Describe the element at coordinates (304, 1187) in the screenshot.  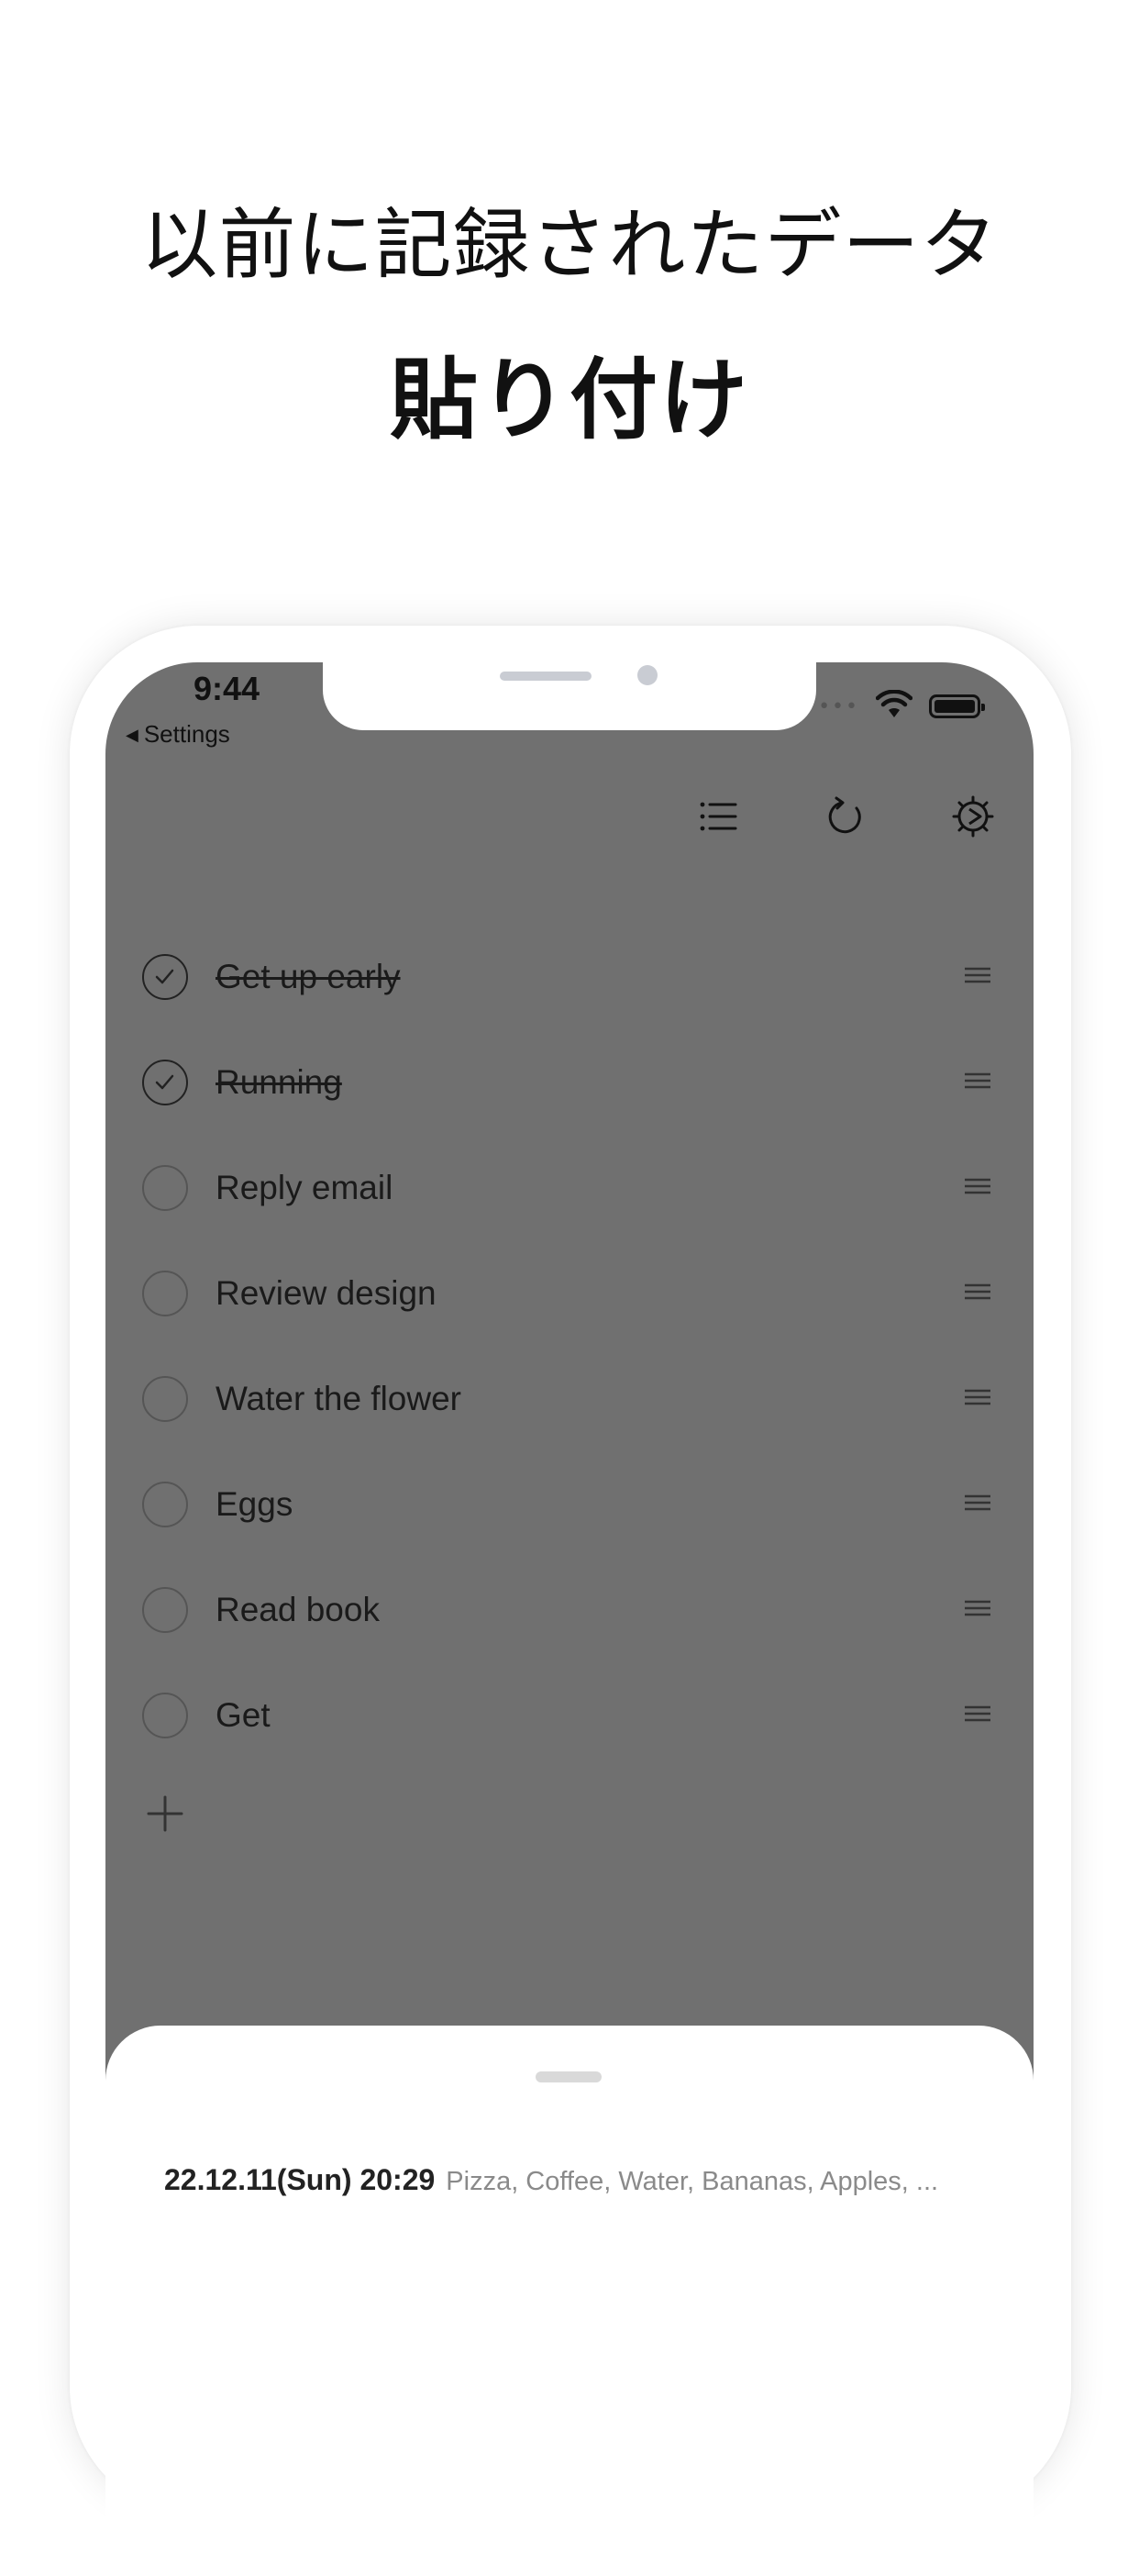
I see `todo-label: Reply email` at that location.